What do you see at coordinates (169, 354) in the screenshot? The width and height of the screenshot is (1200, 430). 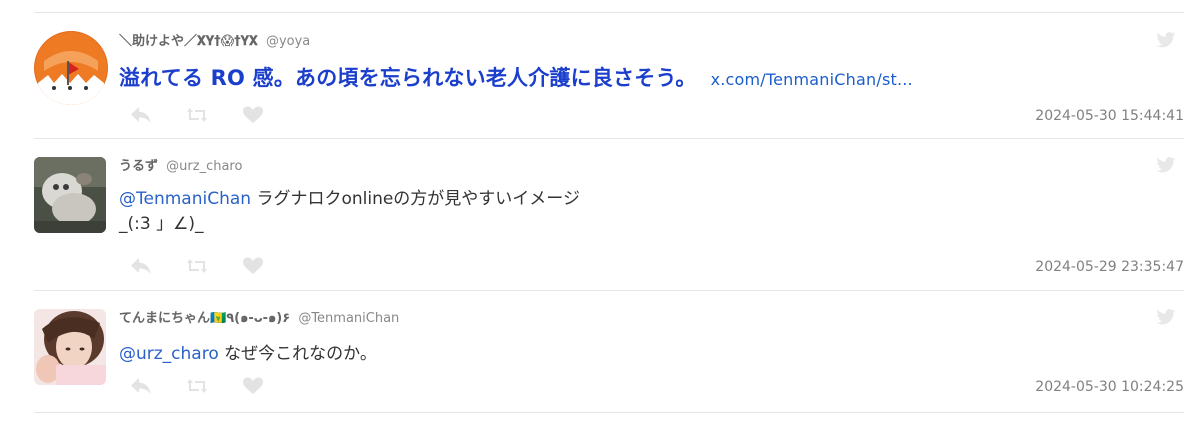 I see `mention-link: @urz_charo` at bounding box center [169, 354].